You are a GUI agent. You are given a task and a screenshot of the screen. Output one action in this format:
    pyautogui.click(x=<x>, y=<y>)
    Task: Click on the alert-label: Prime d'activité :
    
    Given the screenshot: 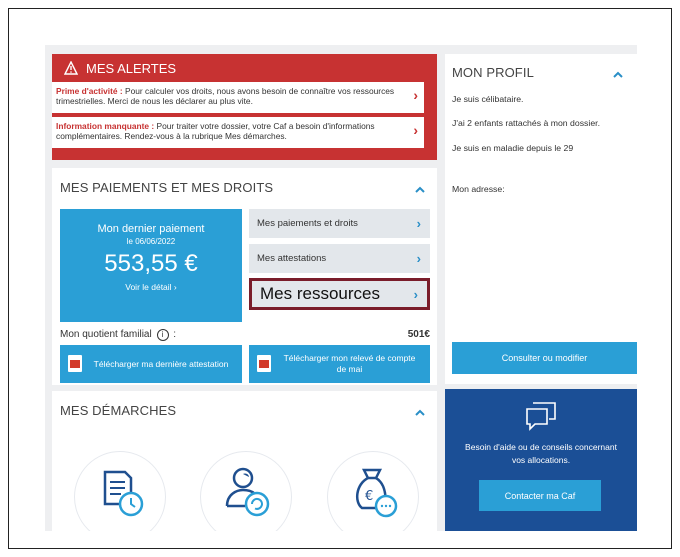 What is the action you would take?
    pyautogui.click(x=89, y=91)
    